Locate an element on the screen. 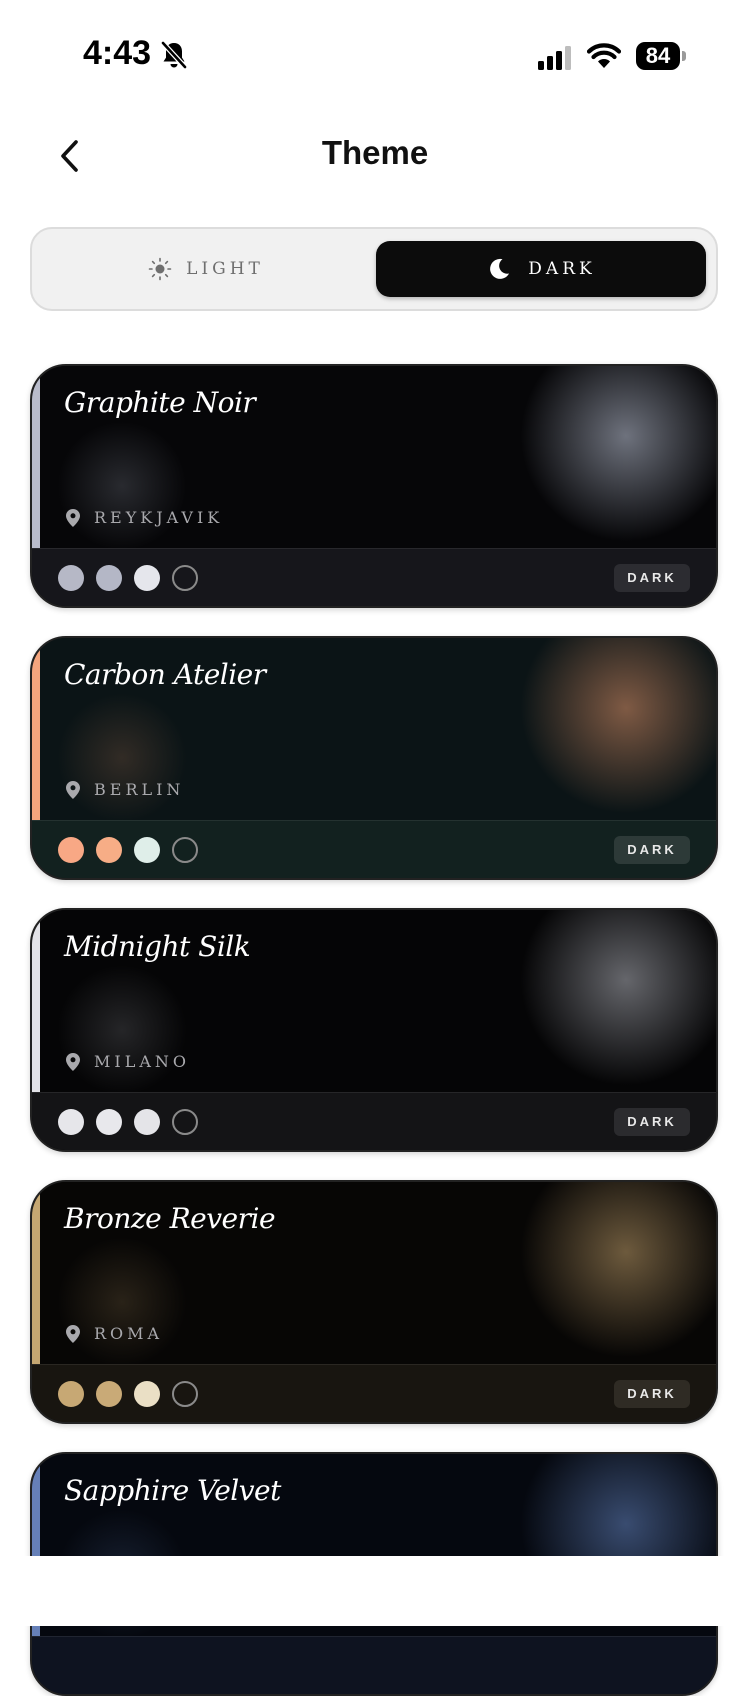 The width and height of the screenshot is (750, 1696). light-mode-label: LIGHT is located at coordinates (225, 269).